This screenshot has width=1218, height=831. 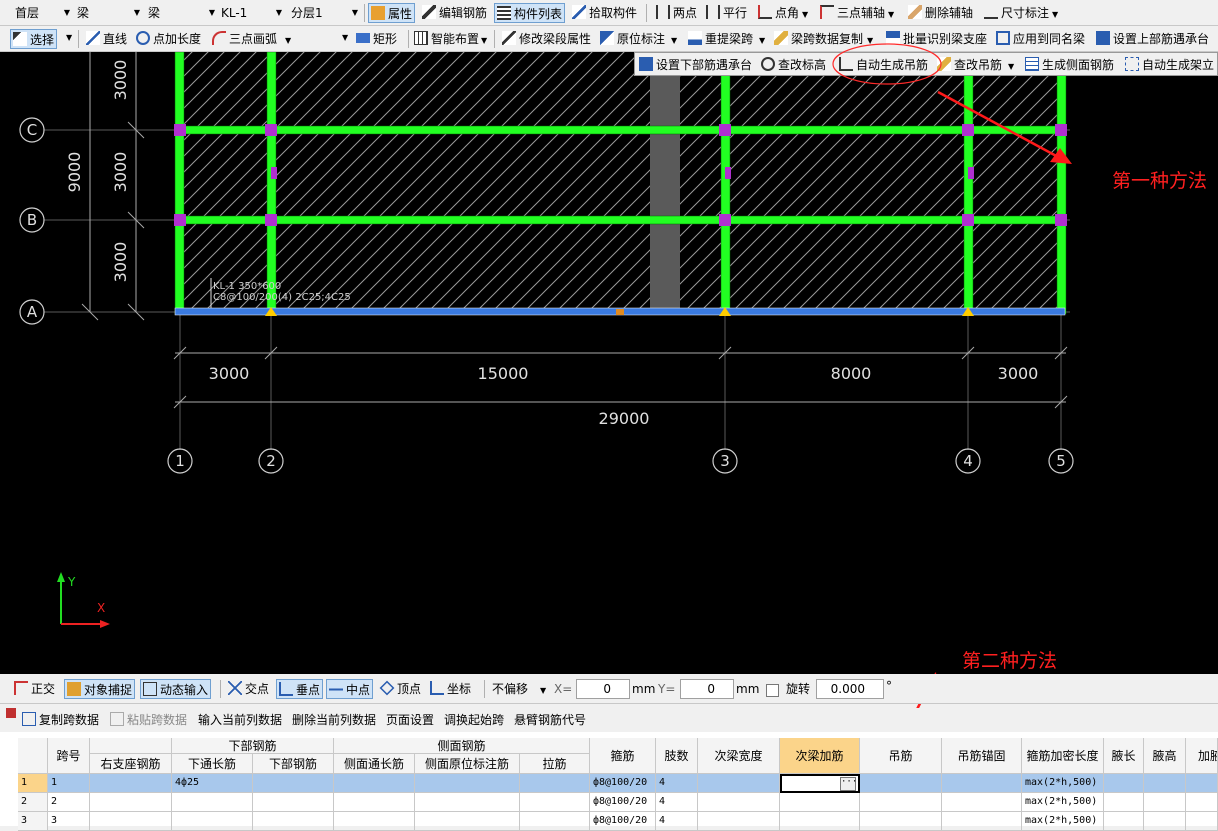 I want to click on row-index: 2, so click(x=33, y=802).